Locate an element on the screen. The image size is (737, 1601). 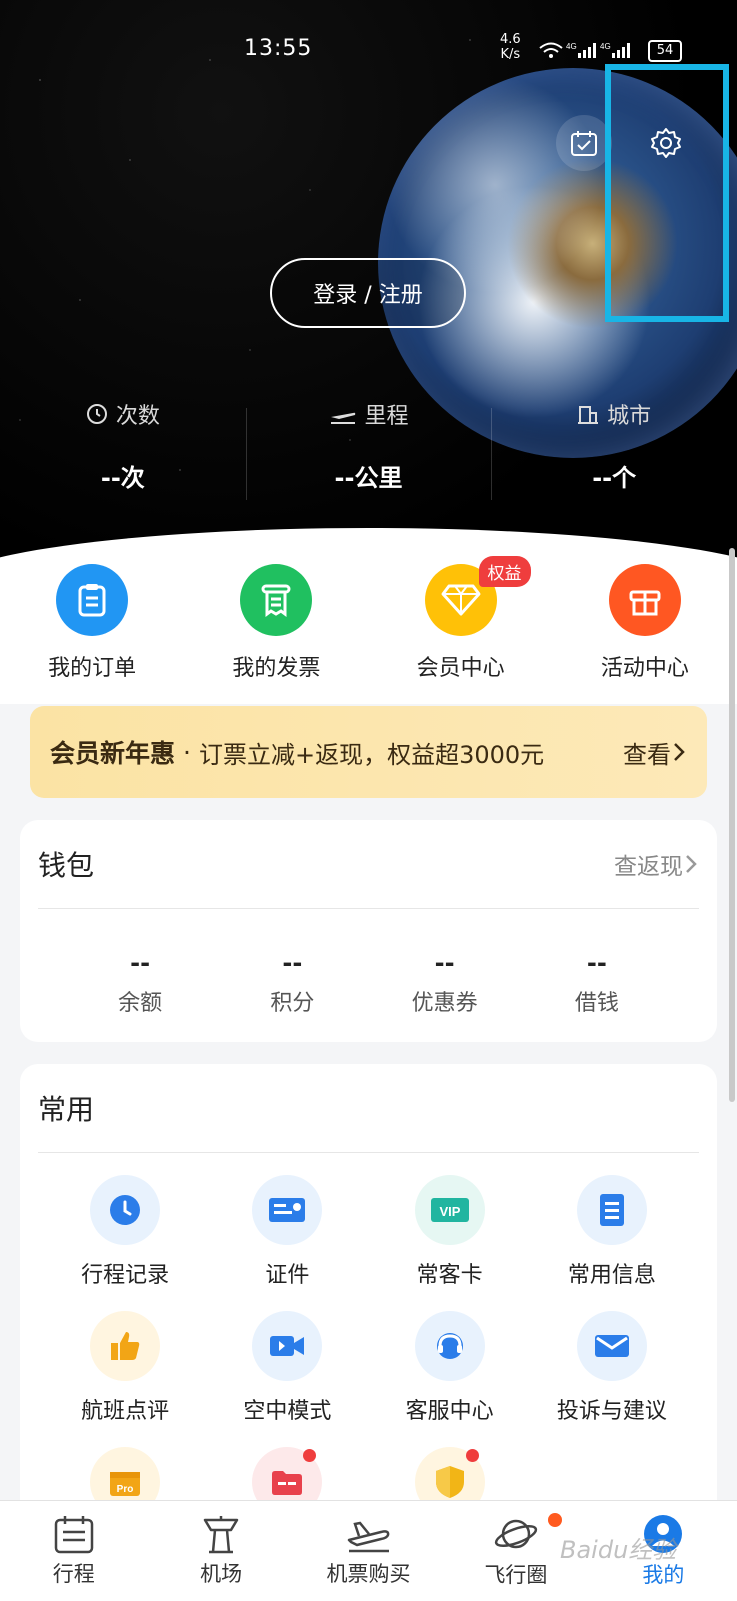
tab-airport-label: 机场 is located at coordinates (221, 1574).